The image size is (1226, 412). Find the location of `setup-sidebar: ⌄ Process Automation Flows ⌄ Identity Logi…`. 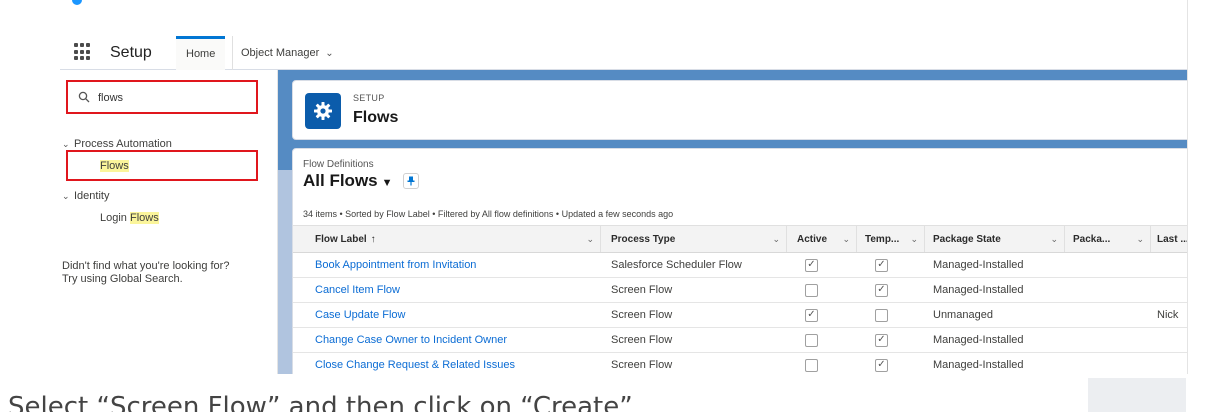

setup-sidebar: ⌄ Process Automation Flows ⌄ Identity Logi… is located at coordinates (169, 222).